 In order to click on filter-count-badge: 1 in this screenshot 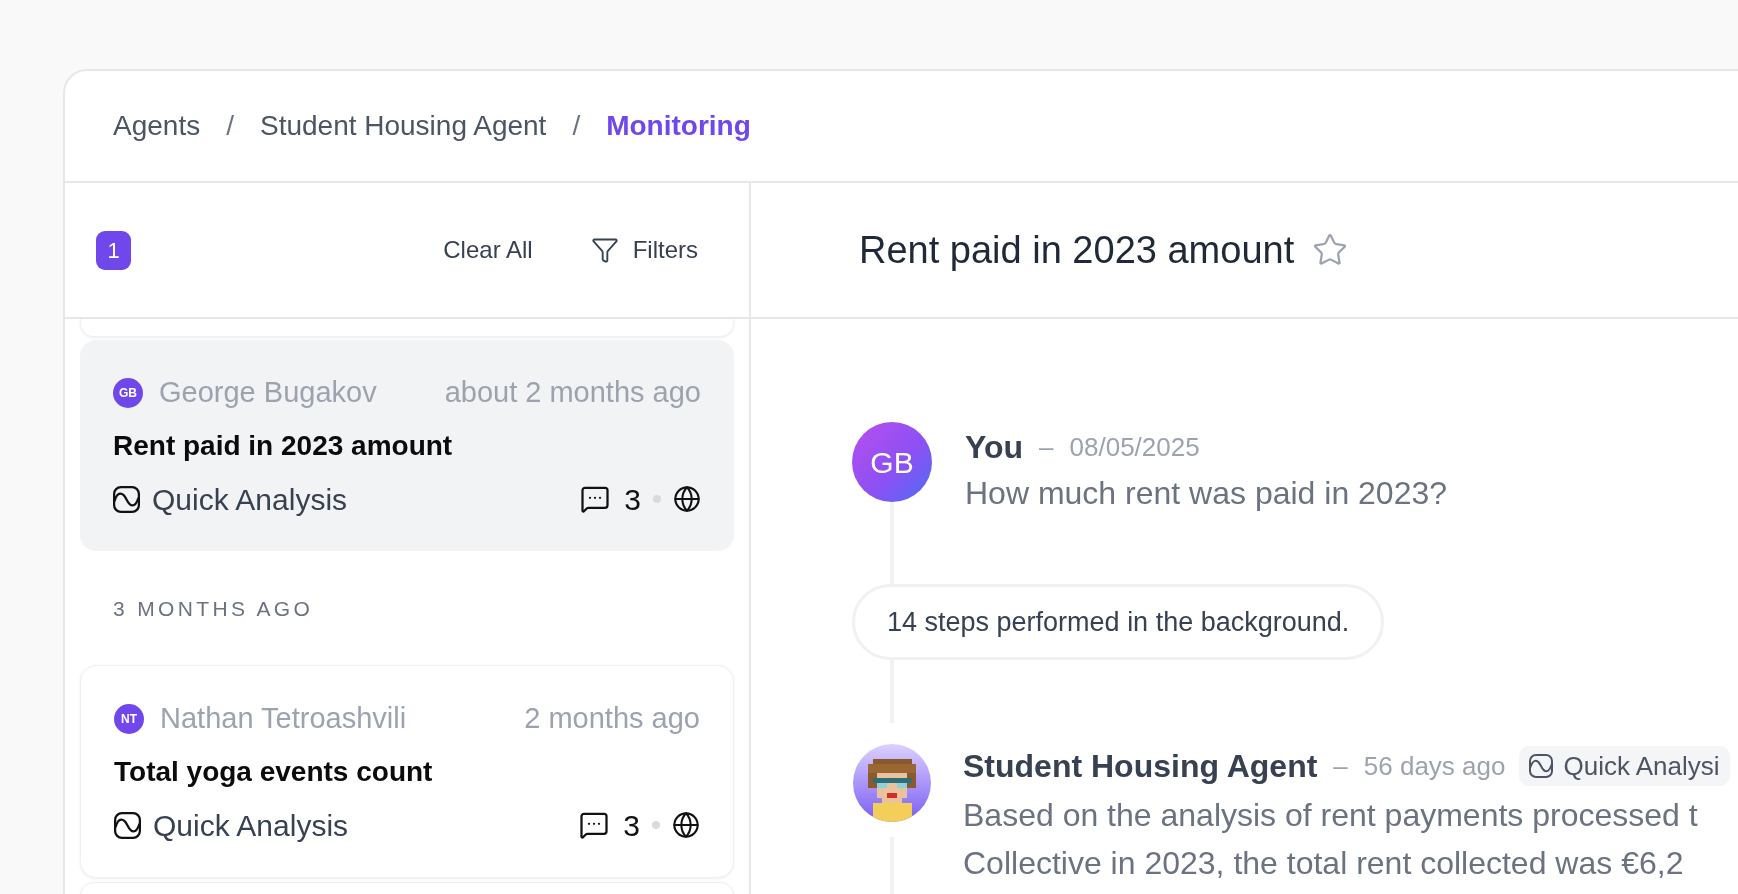, I will do `click(113, 250)`.